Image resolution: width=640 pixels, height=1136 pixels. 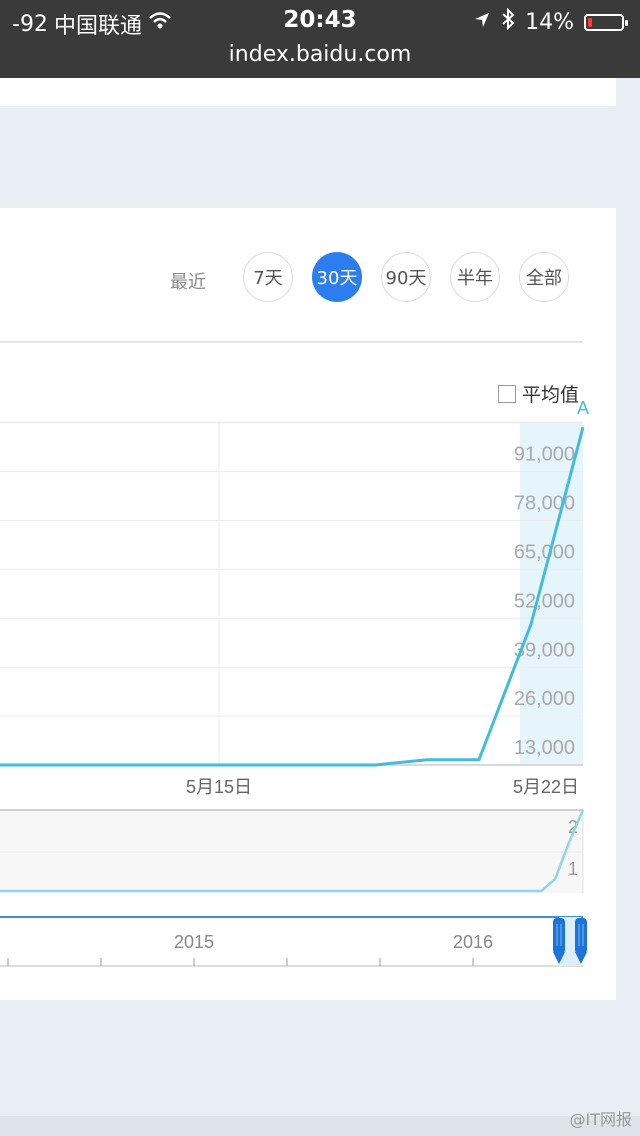 What do you see at coordinates (601, 1119) in the screenshot?
I see `watermark: @IT网报` at bounding box center [601, 1119].